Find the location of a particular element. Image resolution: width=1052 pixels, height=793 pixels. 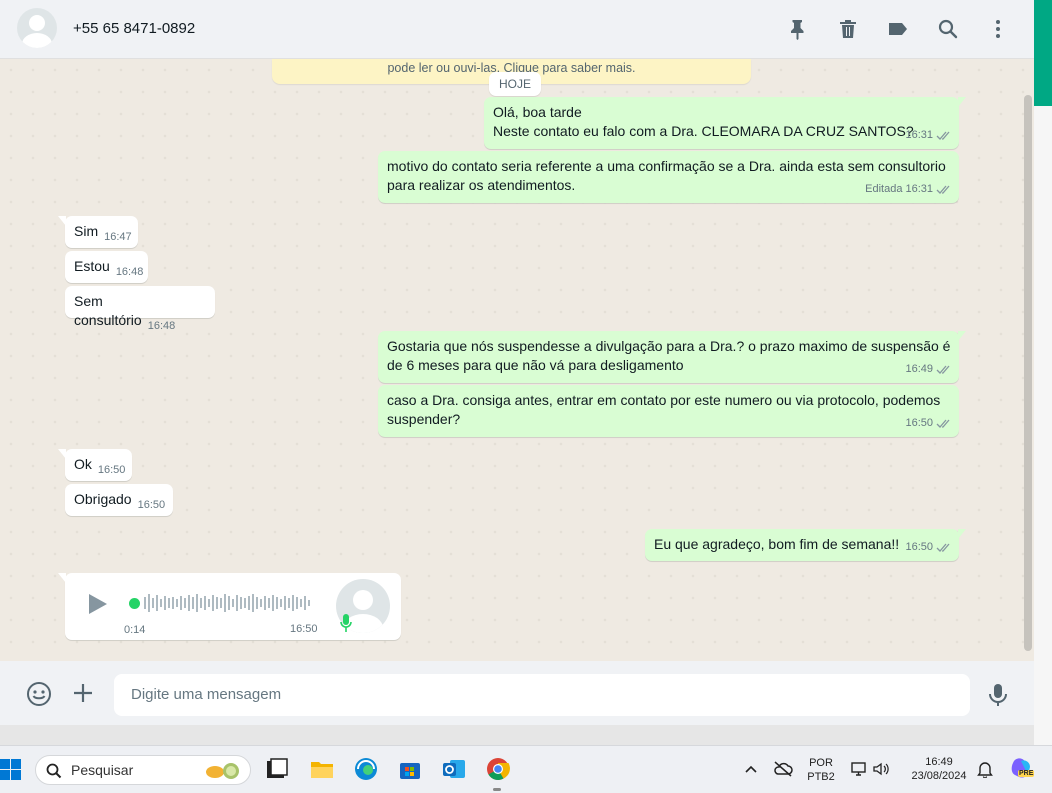

scrollbar is located at coordinates (1028, 373).